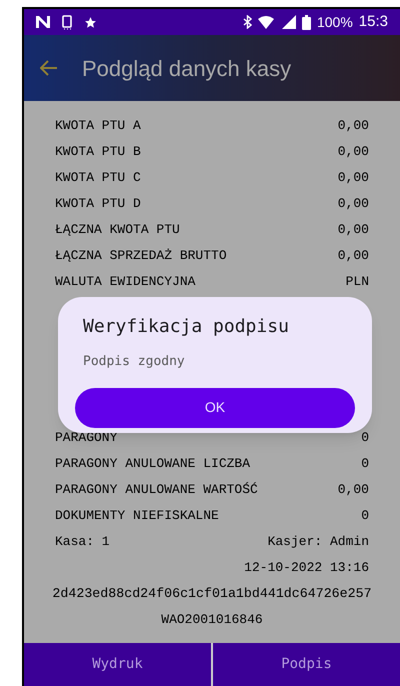 This screenshot has height=686, width=400. Describe the element at coordinates (117, 664) in the screenshot. I see `bottom-button: Wydruk` at that location.